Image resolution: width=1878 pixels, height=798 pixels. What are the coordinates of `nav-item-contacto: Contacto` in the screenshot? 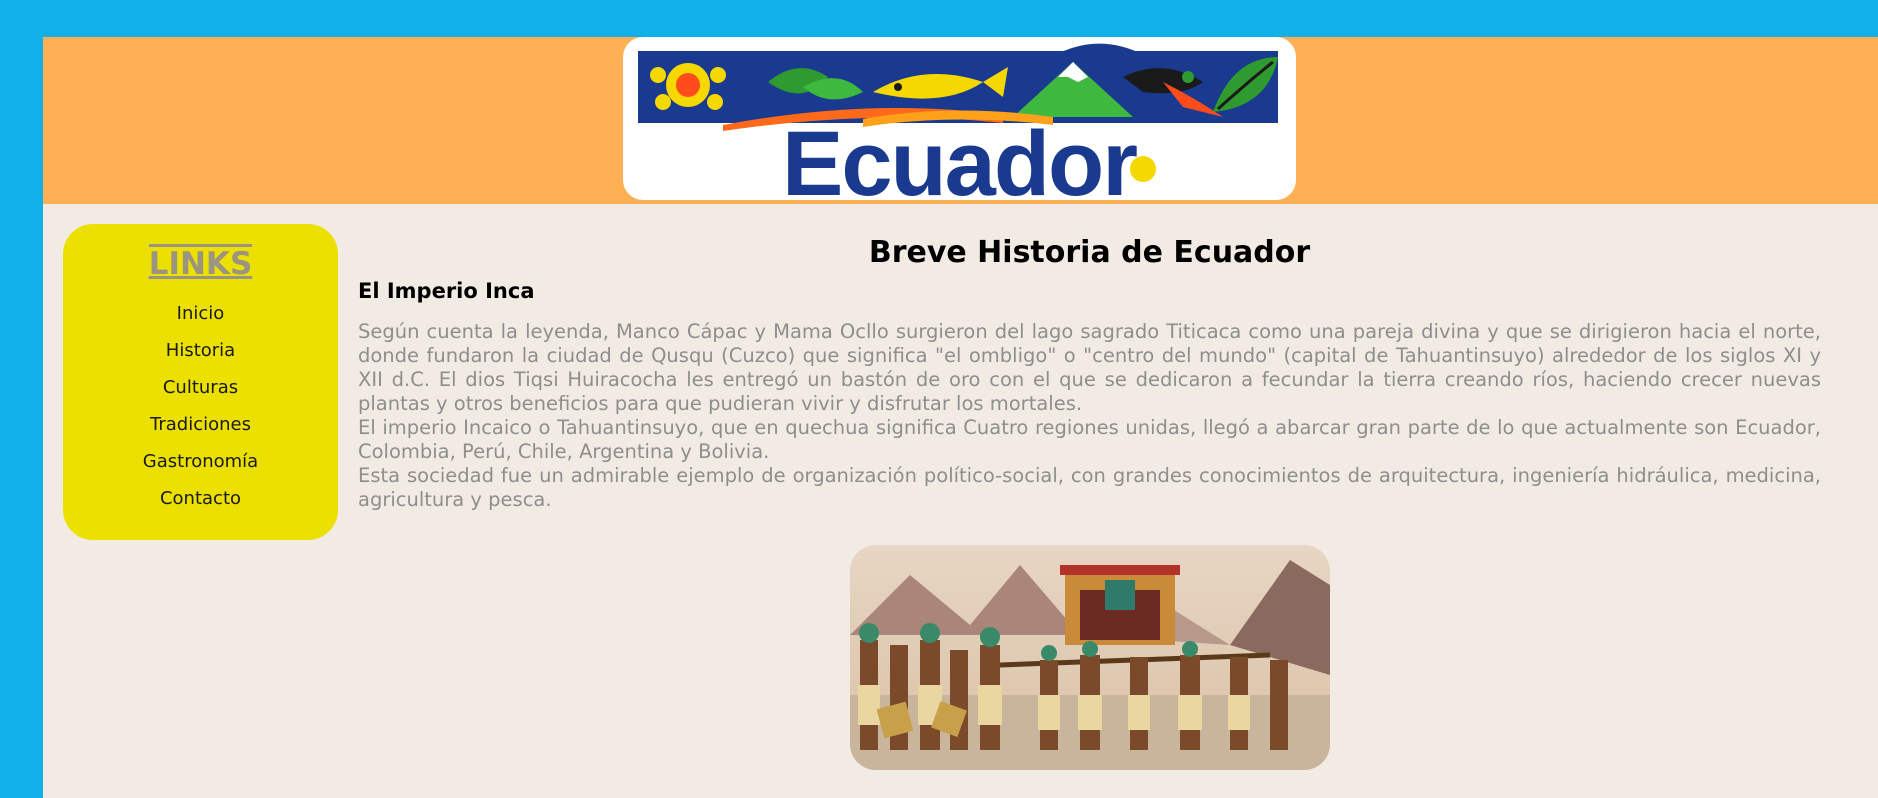 It's located at (200, 498).